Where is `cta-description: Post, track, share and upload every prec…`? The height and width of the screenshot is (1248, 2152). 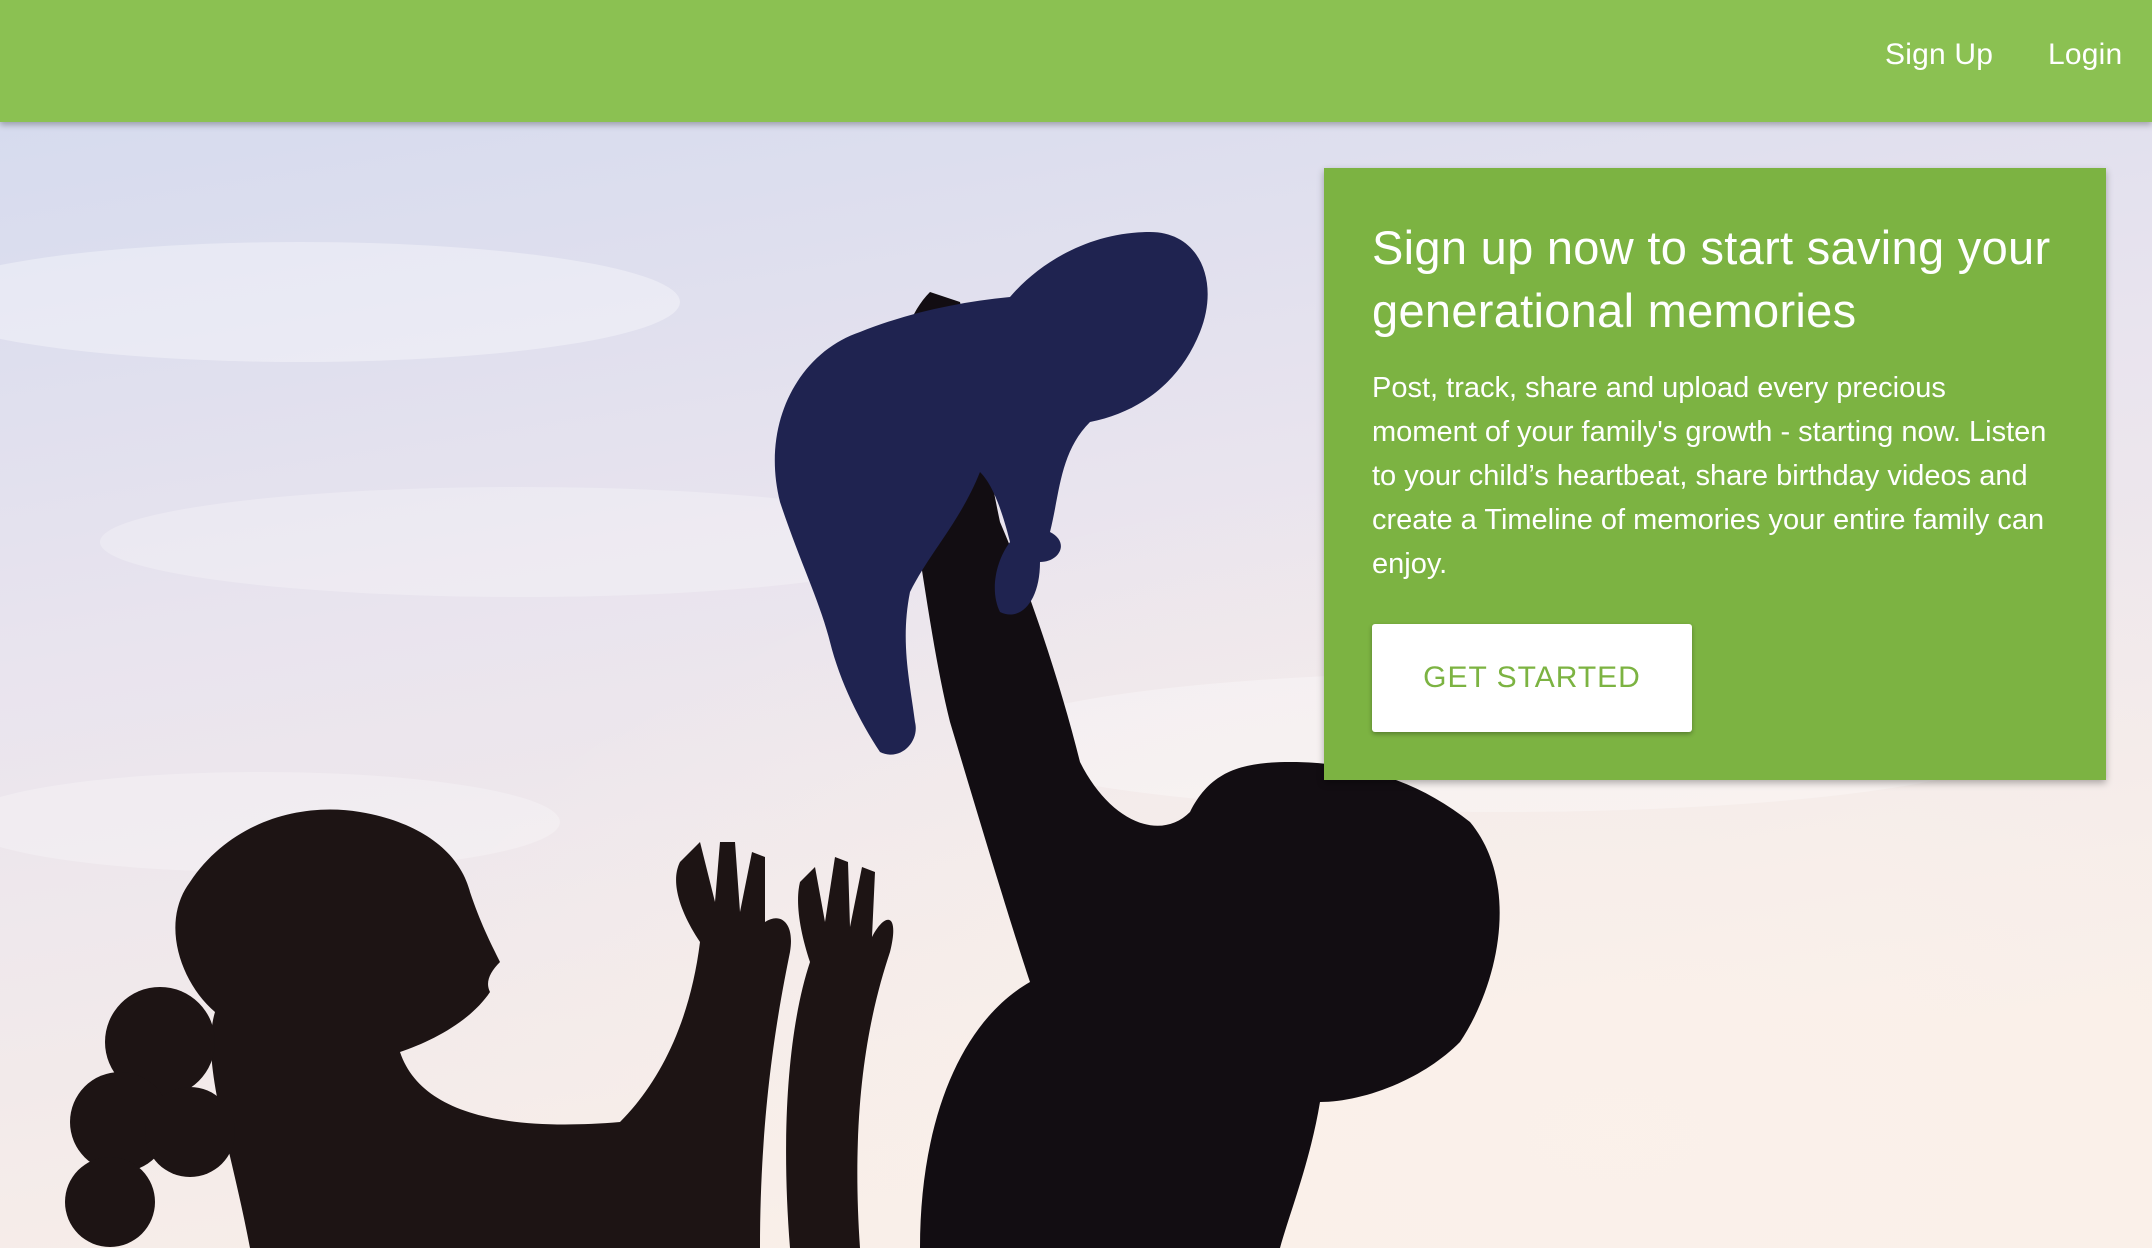 cta-description: Post, track, share and upload every prec… is located at coordinates (1709, 476).